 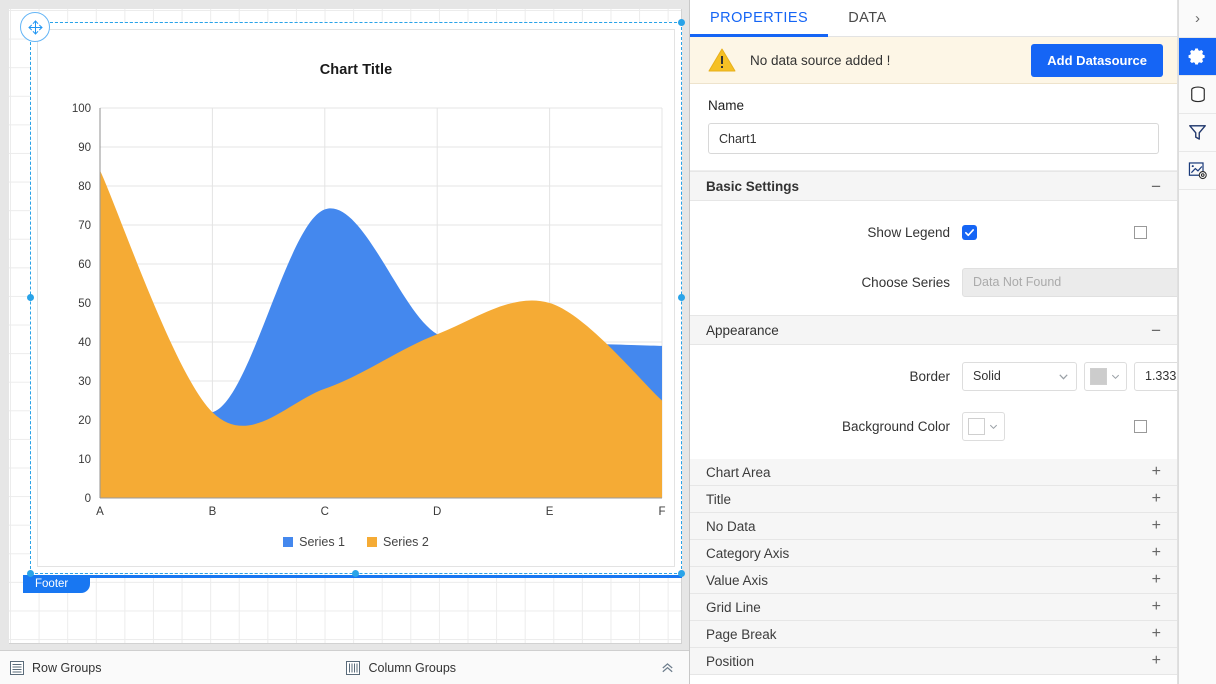 I want to click on border-width-value: 1.333, so click(x=1156, y=376).